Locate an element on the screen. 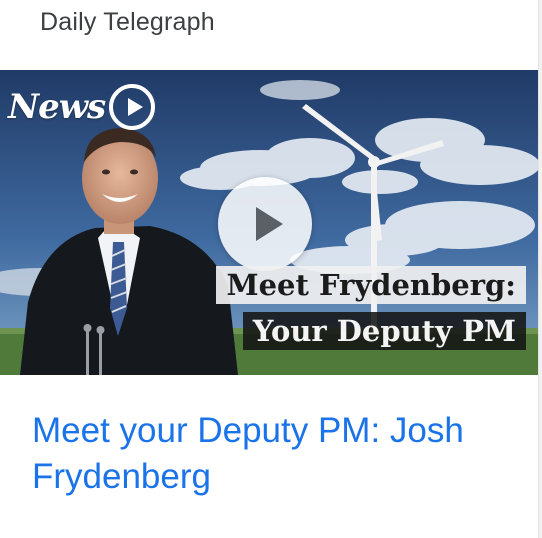  caption-line-2: Your Deputy PM is located at coordinates (384, 331).